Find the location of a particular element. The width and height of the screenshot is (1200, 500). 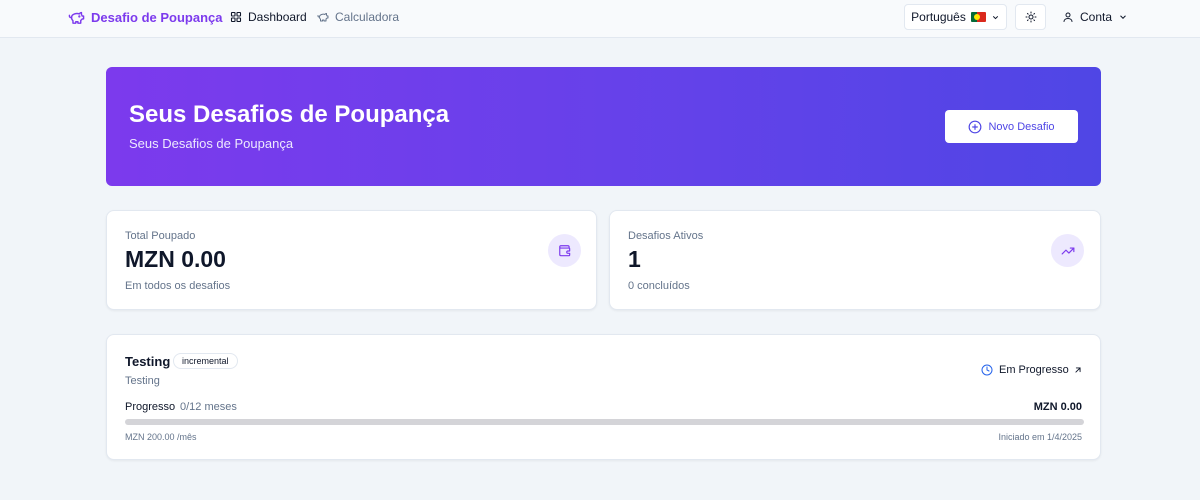

stat-label: Total Poupado is located at coordinates (160, 236).